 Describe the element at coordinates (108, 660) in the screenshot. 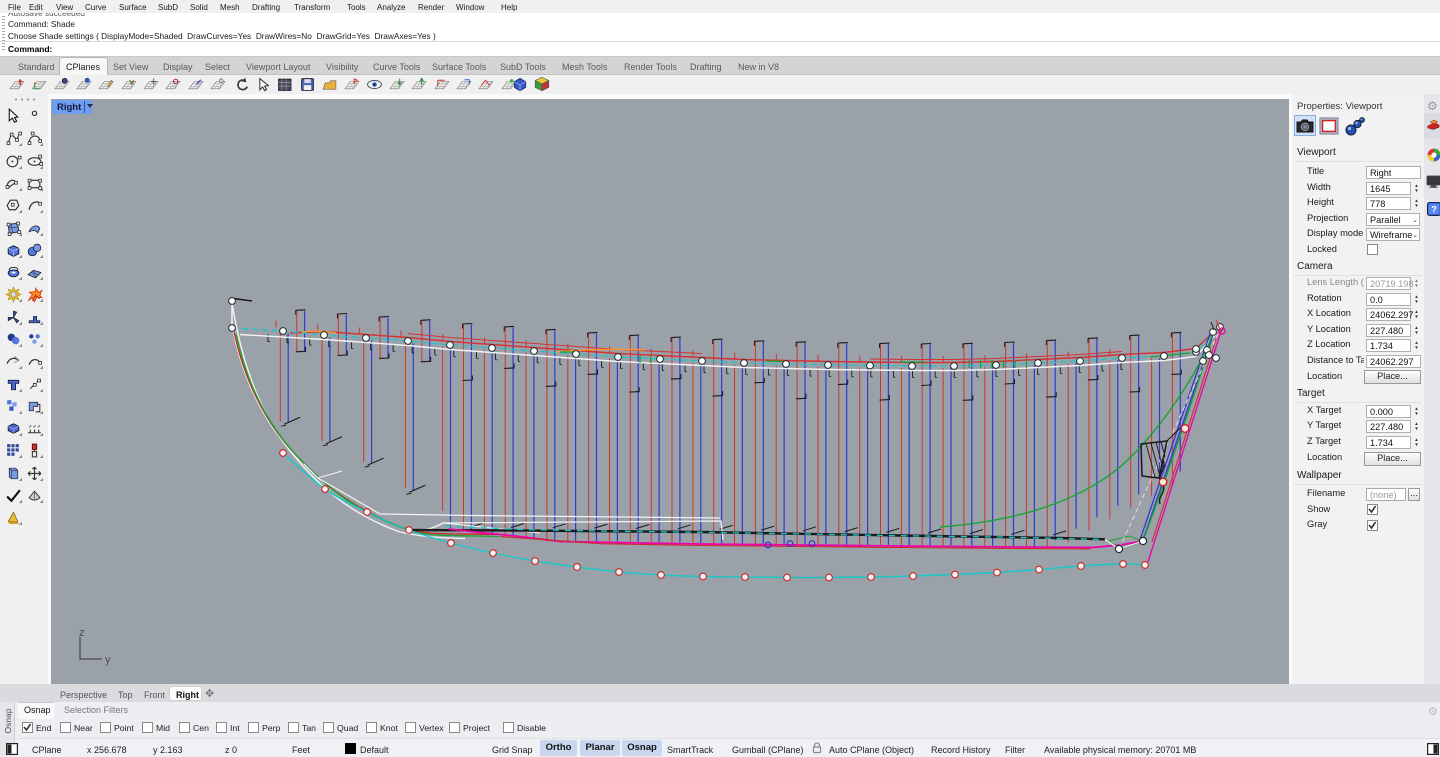

I see `svg-text: y` at that location.